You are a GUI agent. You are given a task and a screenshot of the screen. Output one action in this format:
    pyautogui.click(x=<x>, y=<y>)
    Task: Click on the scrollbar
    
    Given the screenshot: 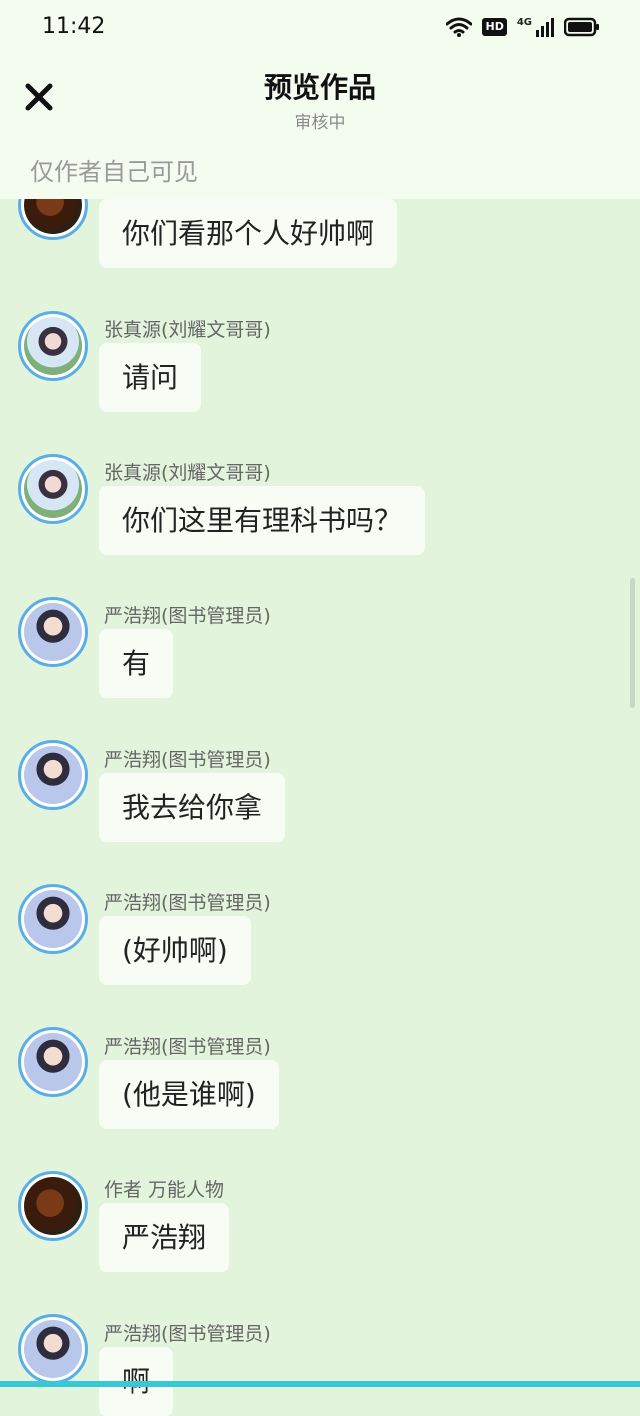 What is the action you would take?
    pyautogui.click(x=632, y=643)
    